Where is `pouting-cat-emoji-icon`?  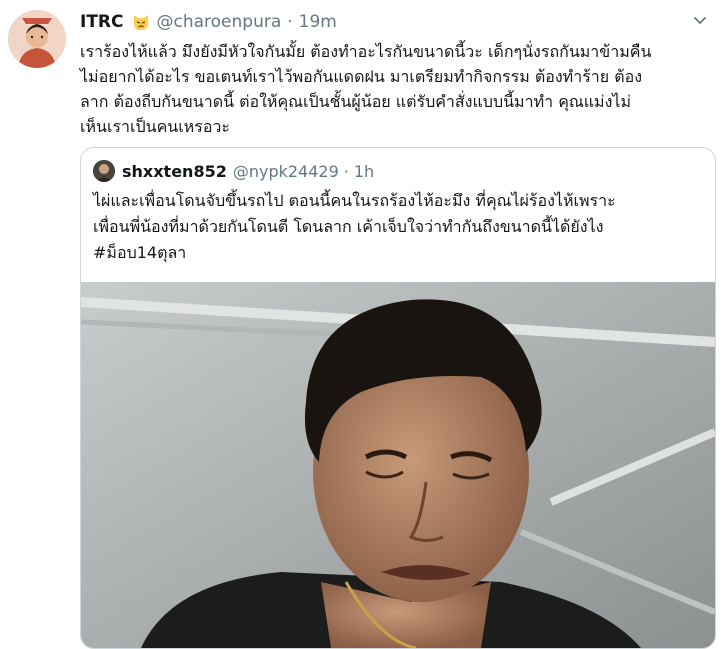 pouting-cat-emoji-icon is located at coordinates (141, 22).